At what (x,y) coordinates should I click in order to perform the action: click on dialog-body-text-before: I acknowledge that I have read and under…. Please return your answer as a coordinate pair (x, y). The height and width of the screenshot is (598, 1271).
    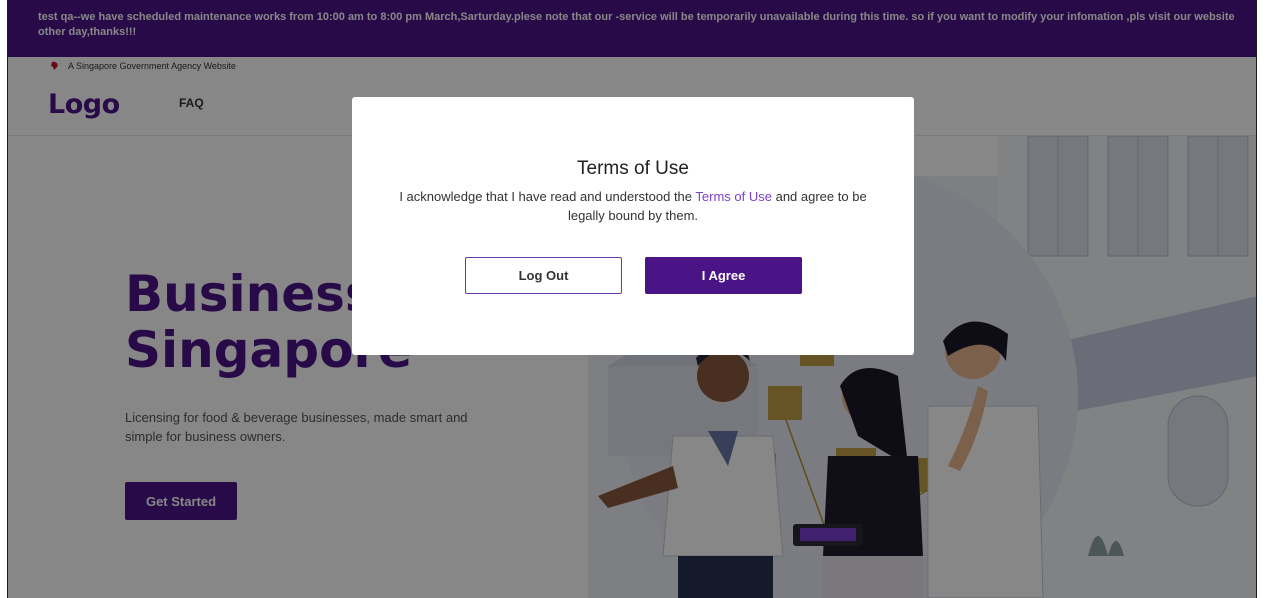
    Looking at the image, I should click on (547, 196).